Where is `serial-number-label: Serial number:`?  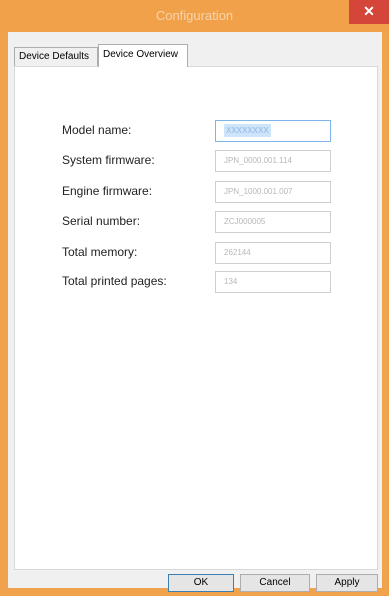 serial-number-label: Serial number: is located at coordinates (101, 221).